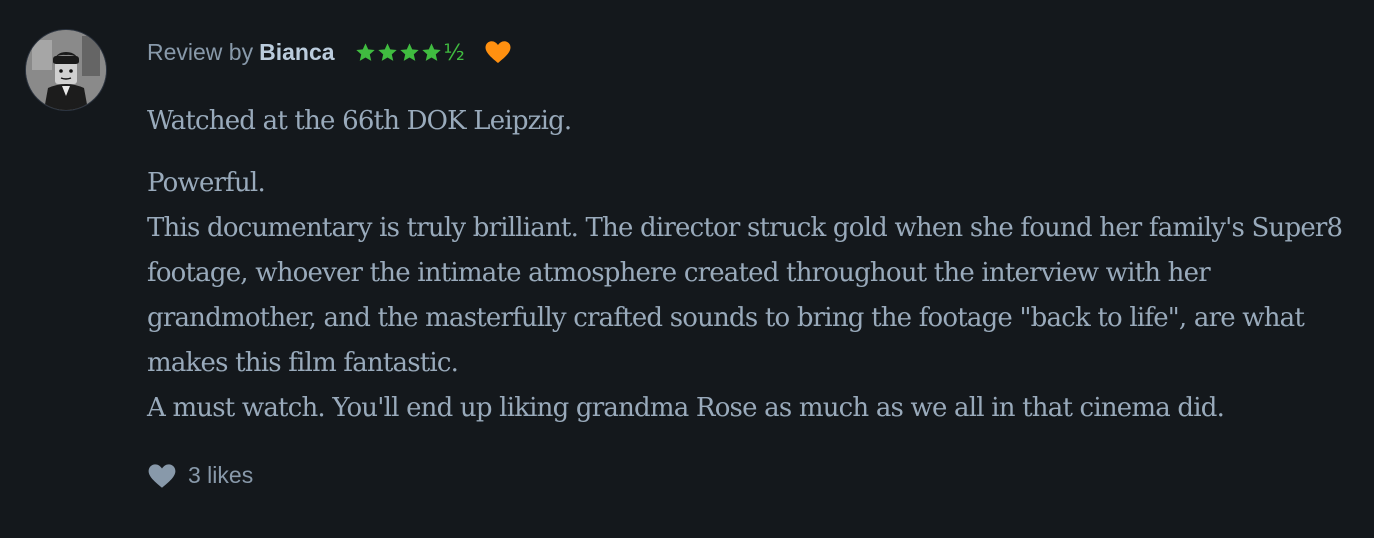  I want to click on likes-count-label: 3 likes, so click(221, 475).